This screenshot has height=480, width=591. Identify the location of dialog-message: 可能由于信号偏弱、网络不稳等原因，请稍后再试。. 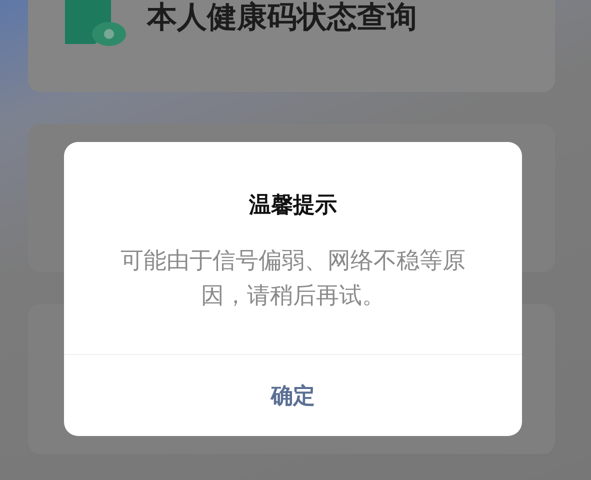
(293, 279).